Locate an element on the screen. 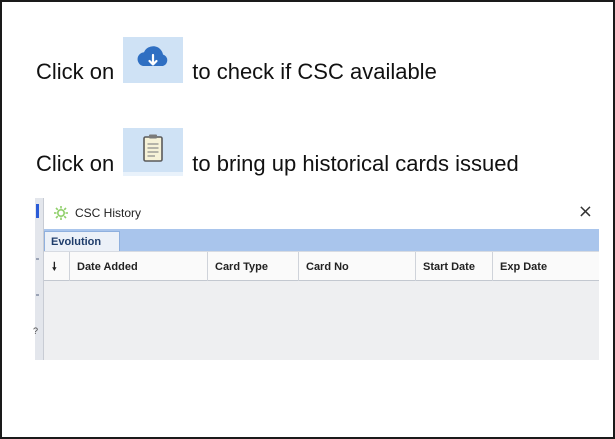 The height and width of the screenshot is (439, 615). tab-strip: Evolution is located at coordinates (321, 240).